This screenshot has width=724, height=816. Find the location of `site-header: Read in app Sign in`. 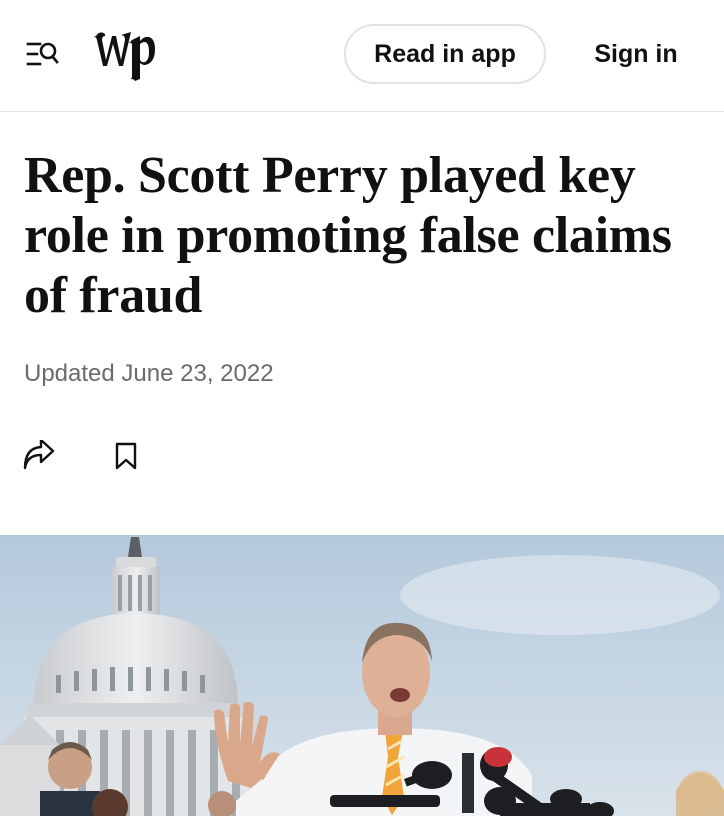

site-header: Read in app Sign in is located at coordinates (362, 56).